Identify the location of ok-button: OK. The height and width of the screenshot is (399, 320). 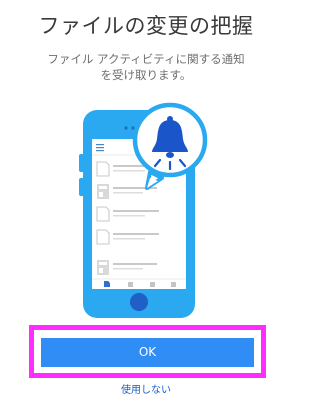
(147, 352).